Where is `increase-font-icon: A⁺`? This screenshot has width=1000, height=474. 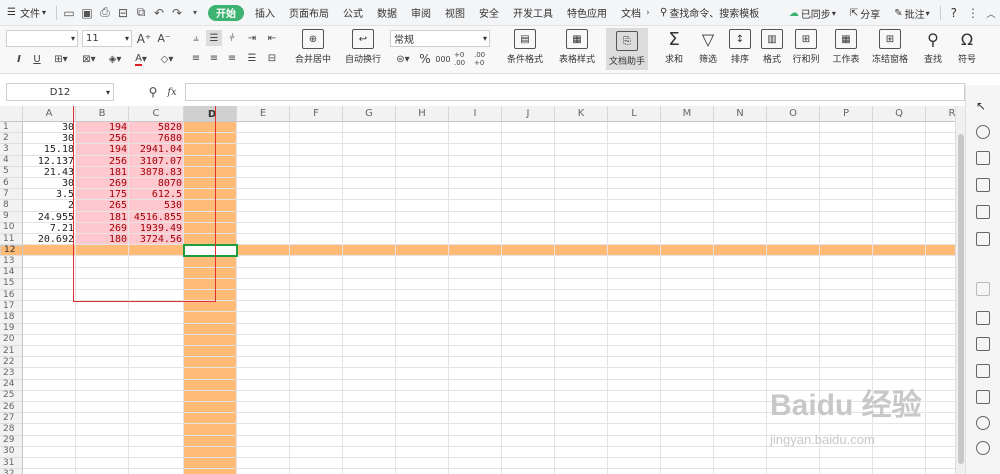
increase-font-icon: A⁺ is located at coordinates (144, 38).